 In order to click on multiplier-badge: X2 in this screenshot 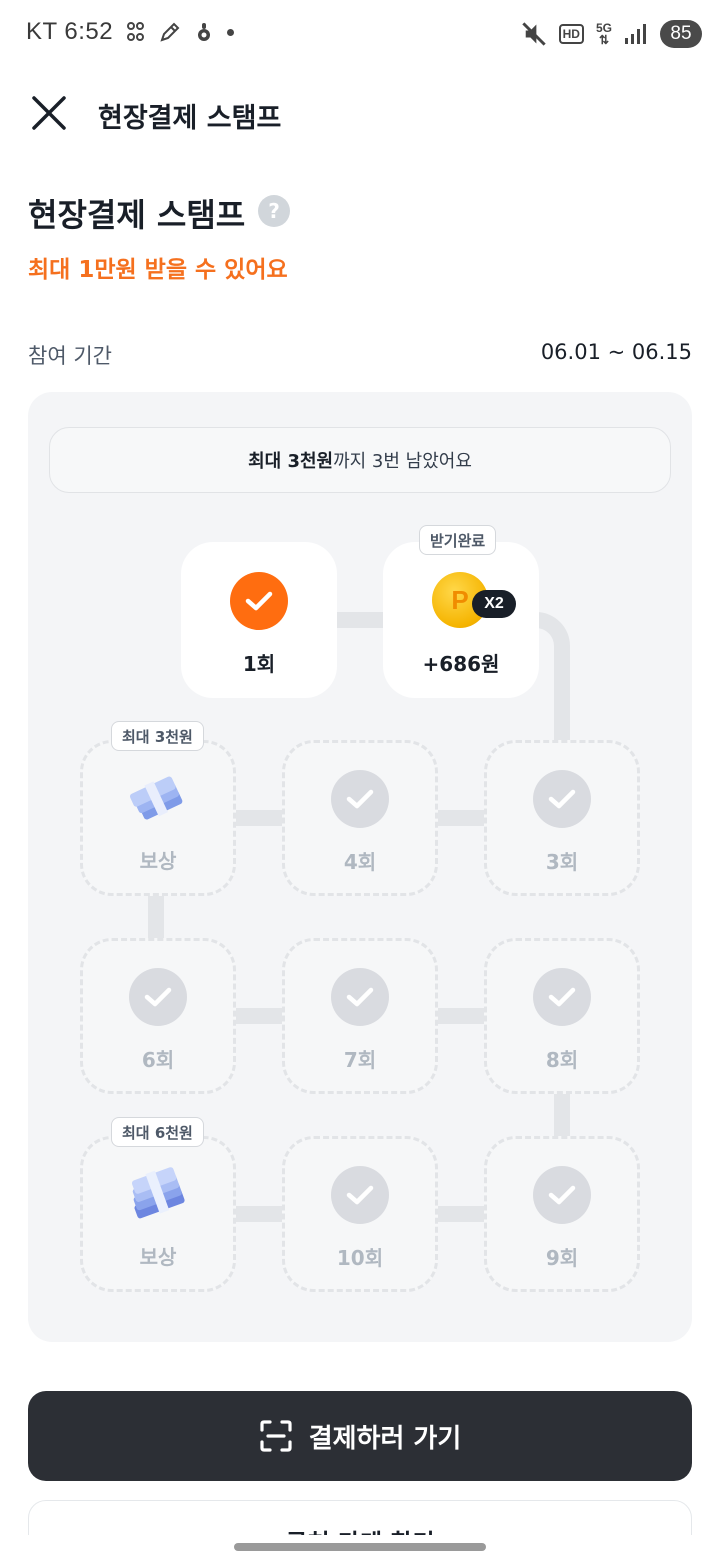, I will do `click(494, 604)`.